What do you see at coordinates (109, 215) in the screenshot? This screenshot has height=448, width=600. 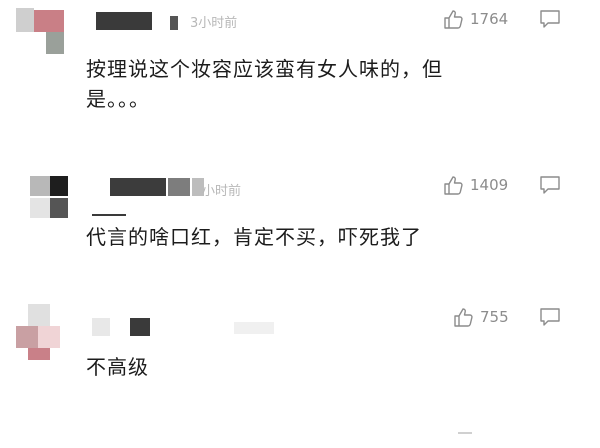 I see `divider-mark` at bounding box center [109, 215].